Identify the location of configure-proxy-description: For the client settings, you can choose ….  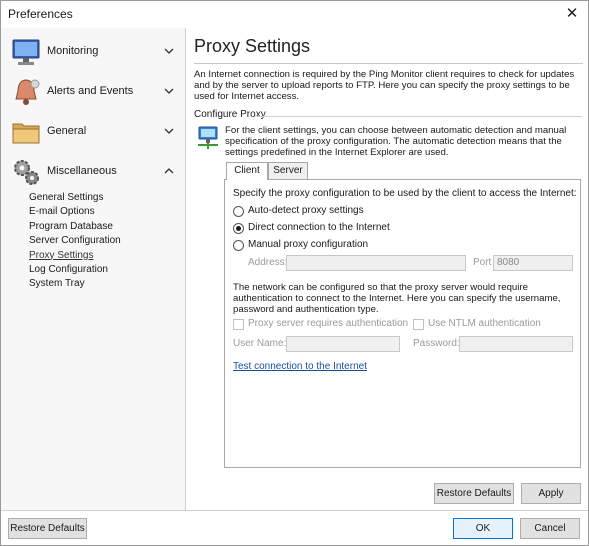
(396, 141).